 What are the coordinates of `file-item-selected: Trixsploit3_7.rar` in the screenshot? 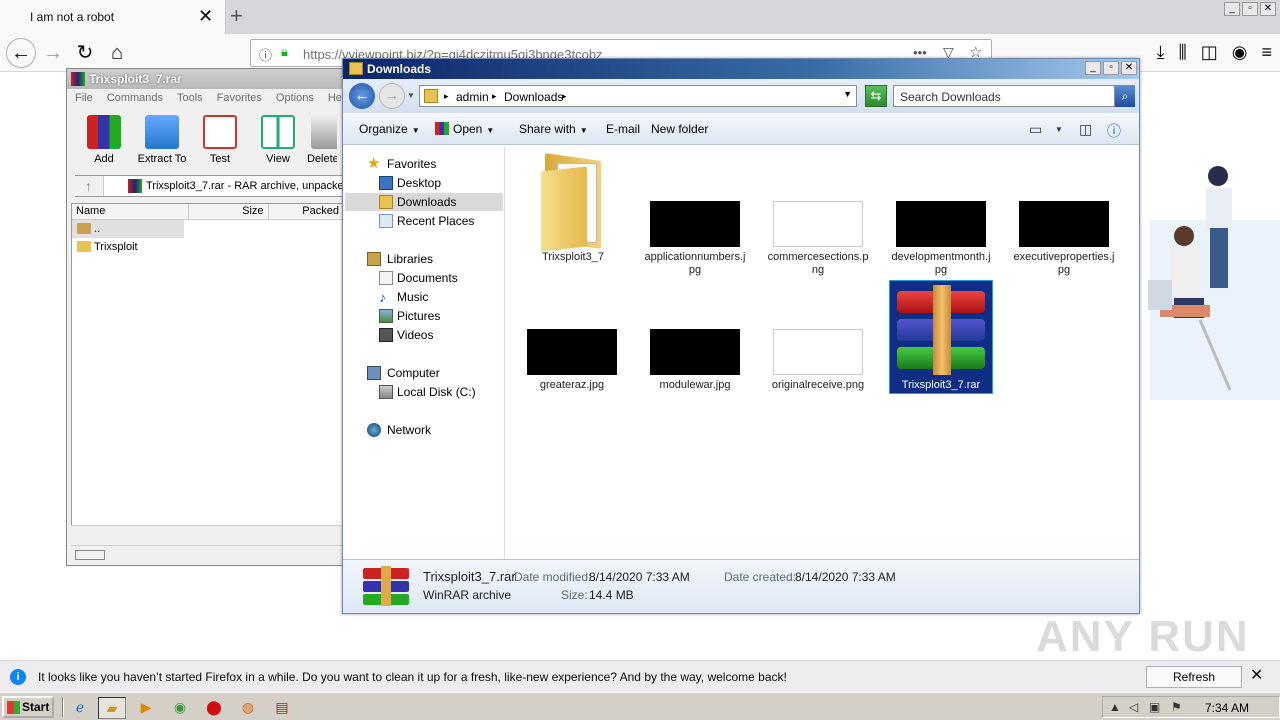 It's located at (941, 337).